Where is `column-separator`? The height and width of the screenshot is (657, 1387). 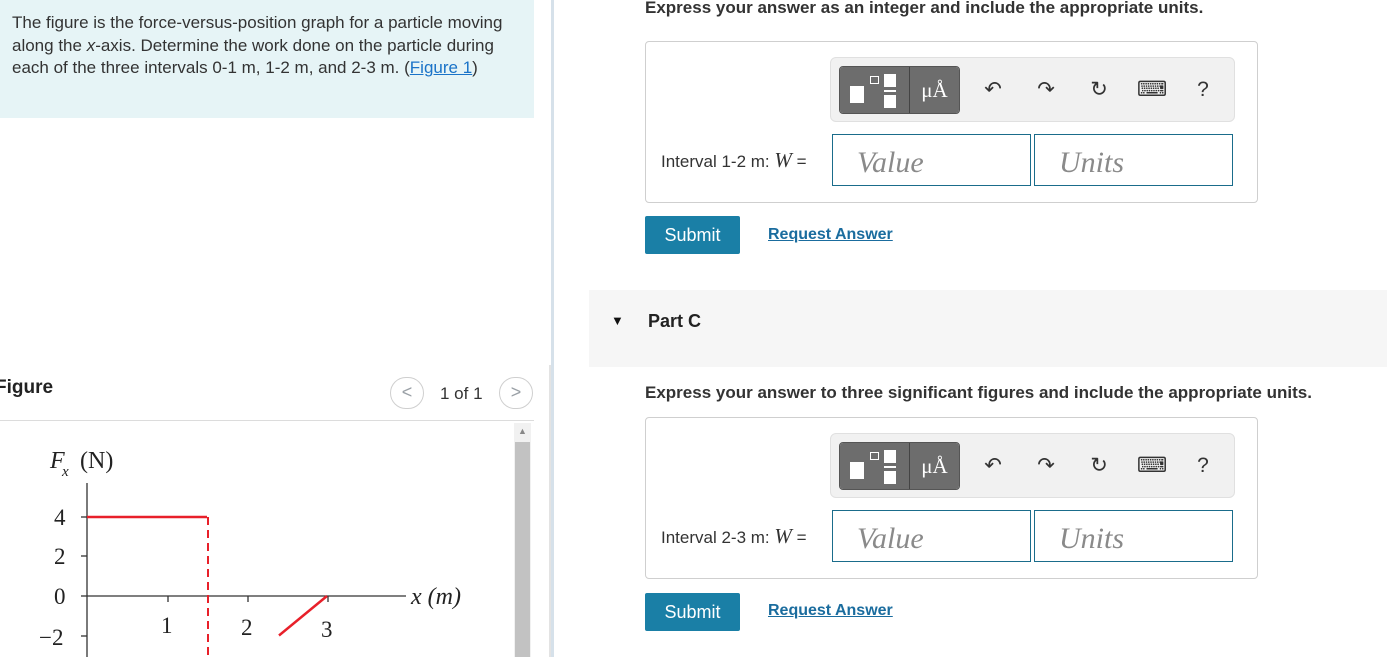 column-separator is located at coordinates (552, 328).